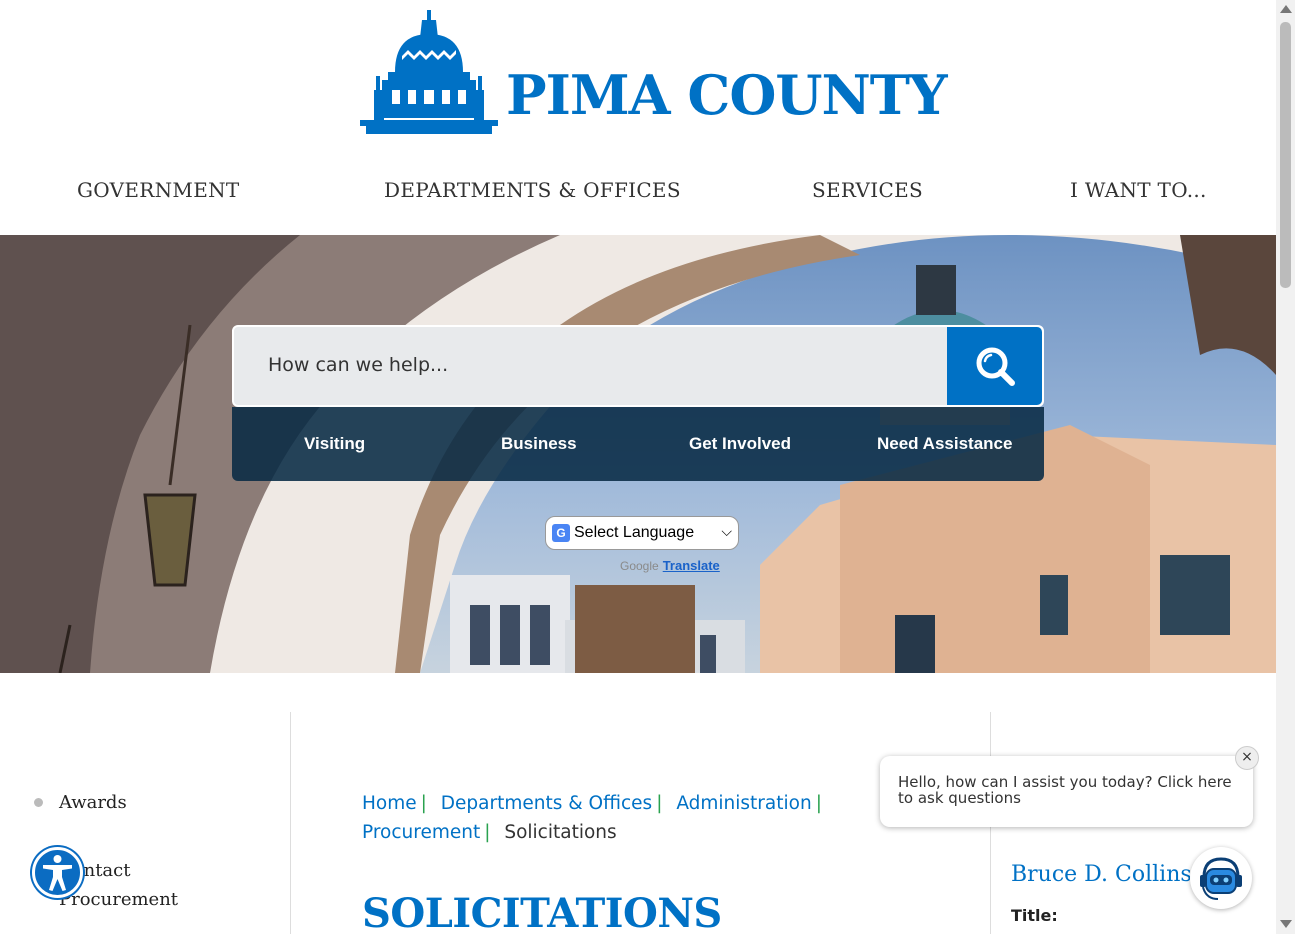 The image size is (1295, 934). I want to click on page-title: SOLICITATIONS, so click(542, 912).